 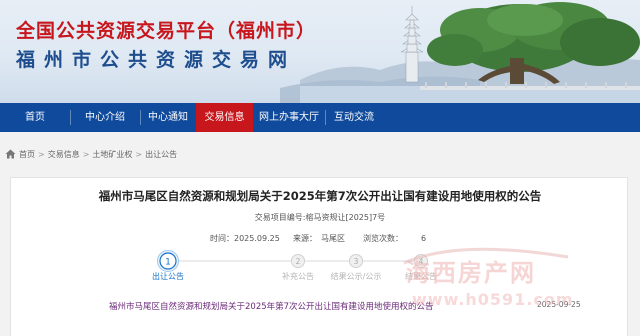 What do you see at coordinates (161, 154) in the screenshot?
I see `breadcrumb-transfer-notice: 出让公告` at bounding box center [161, 154].